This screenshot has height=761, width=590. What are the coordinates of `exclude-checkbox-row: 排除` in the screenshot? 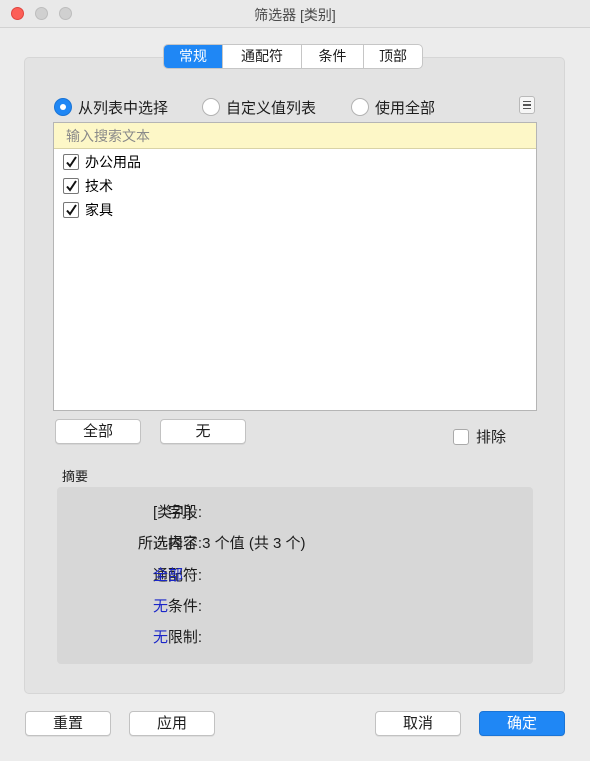 It's located at (479, 436).